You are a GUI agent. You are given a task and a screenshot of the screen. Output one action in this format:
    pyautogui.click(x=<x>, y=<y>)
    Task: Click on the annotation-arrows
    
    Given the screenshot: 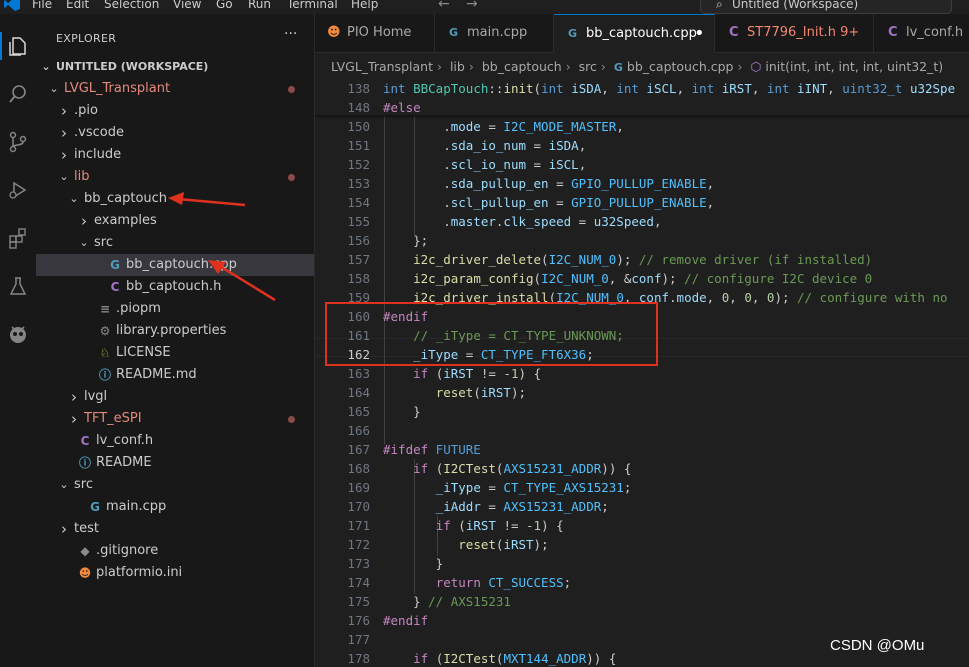 What is the action you would take?
    pyautogui.click(x=222, y=247)
    